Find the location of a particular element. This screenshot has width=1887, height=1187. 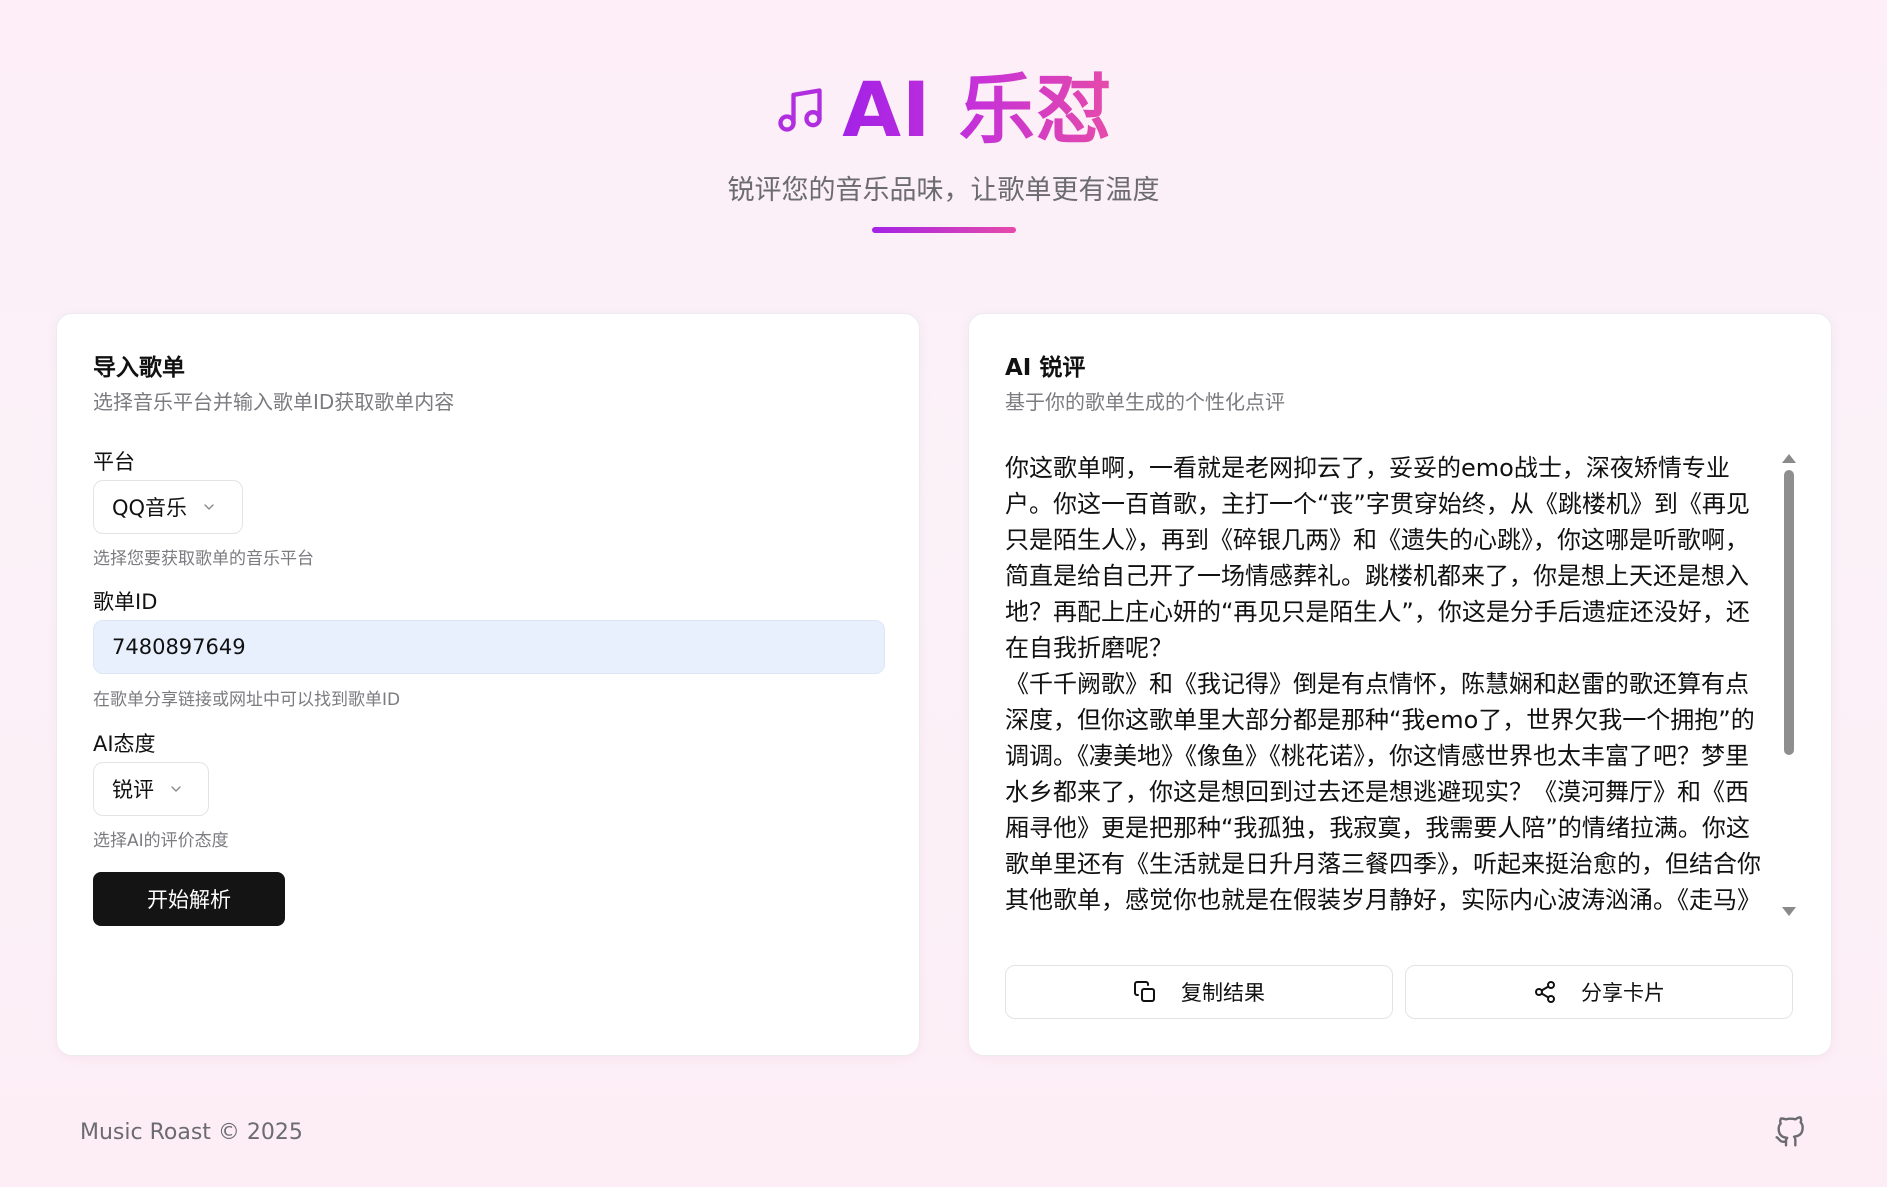

copy-result-button: 复制结果 is located at coordinates (1199, 992).